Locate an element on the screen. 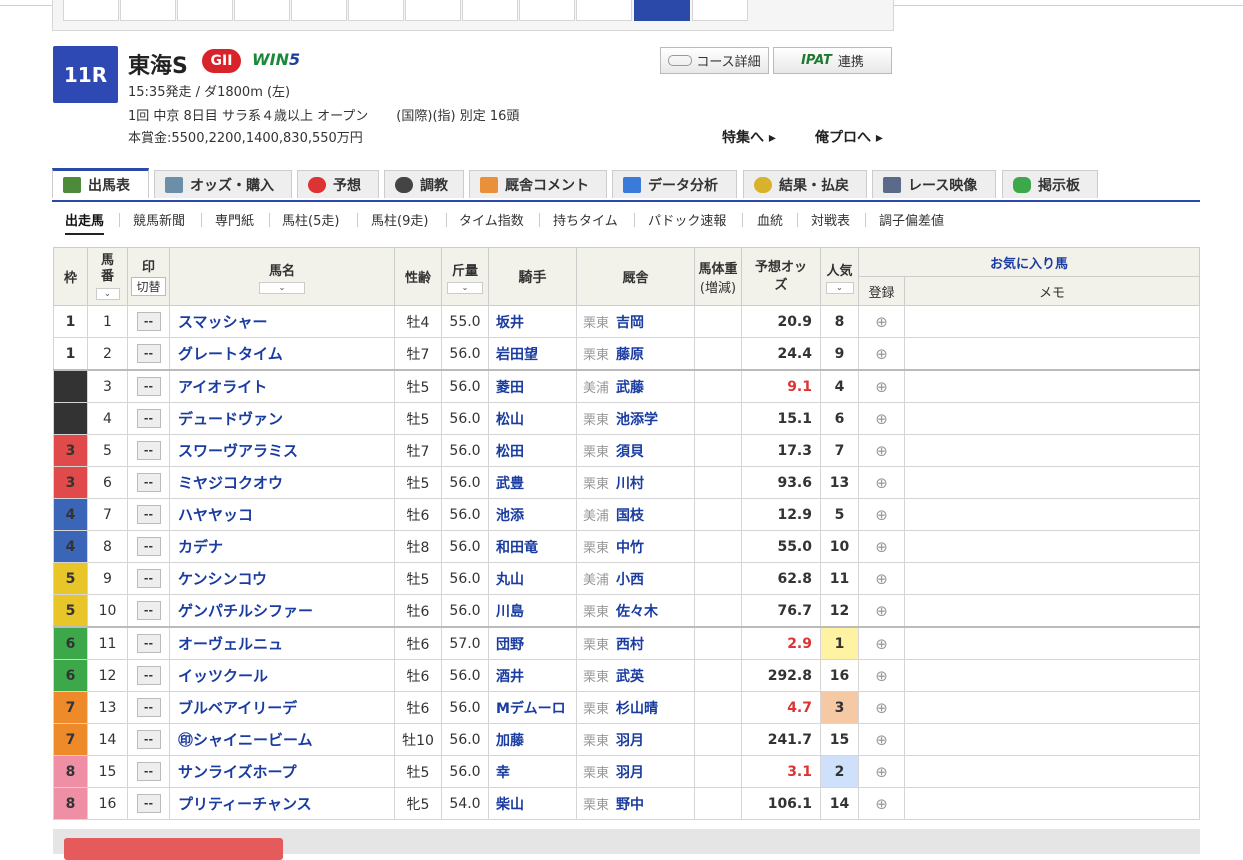  tab-result: 結果・払戻 is located at coordinates (805, 184).